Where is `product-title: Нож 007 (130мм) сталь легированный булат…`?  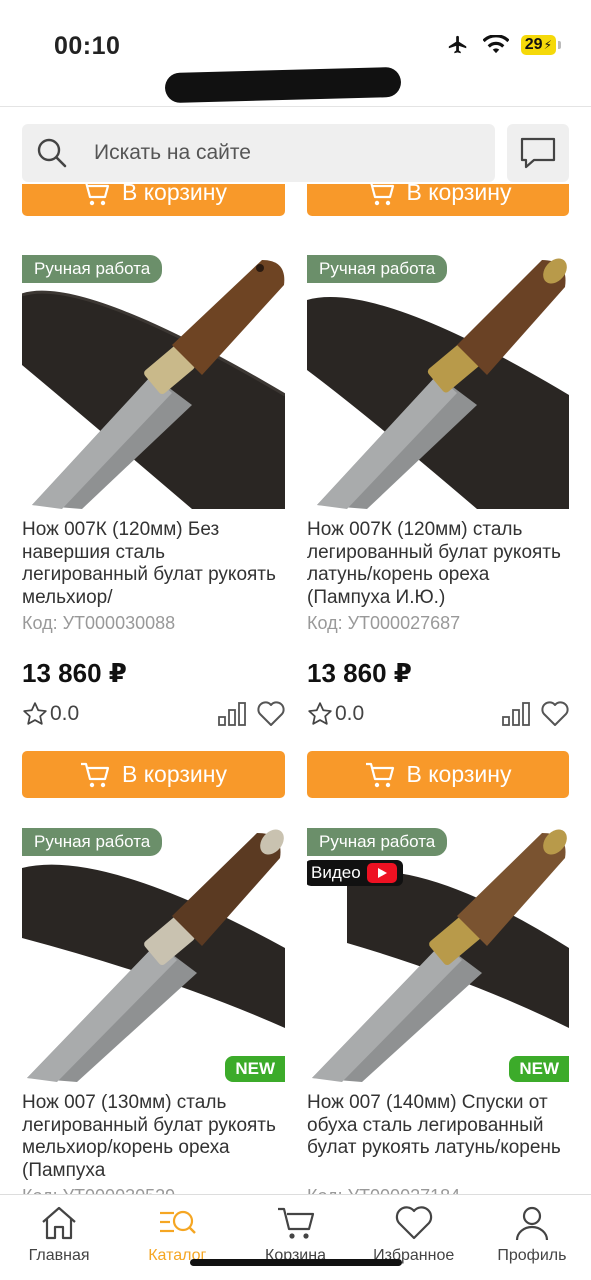
product-title: Нож 007 (130мм) сталь легированный булат… is located at coordinates (153, 1137).